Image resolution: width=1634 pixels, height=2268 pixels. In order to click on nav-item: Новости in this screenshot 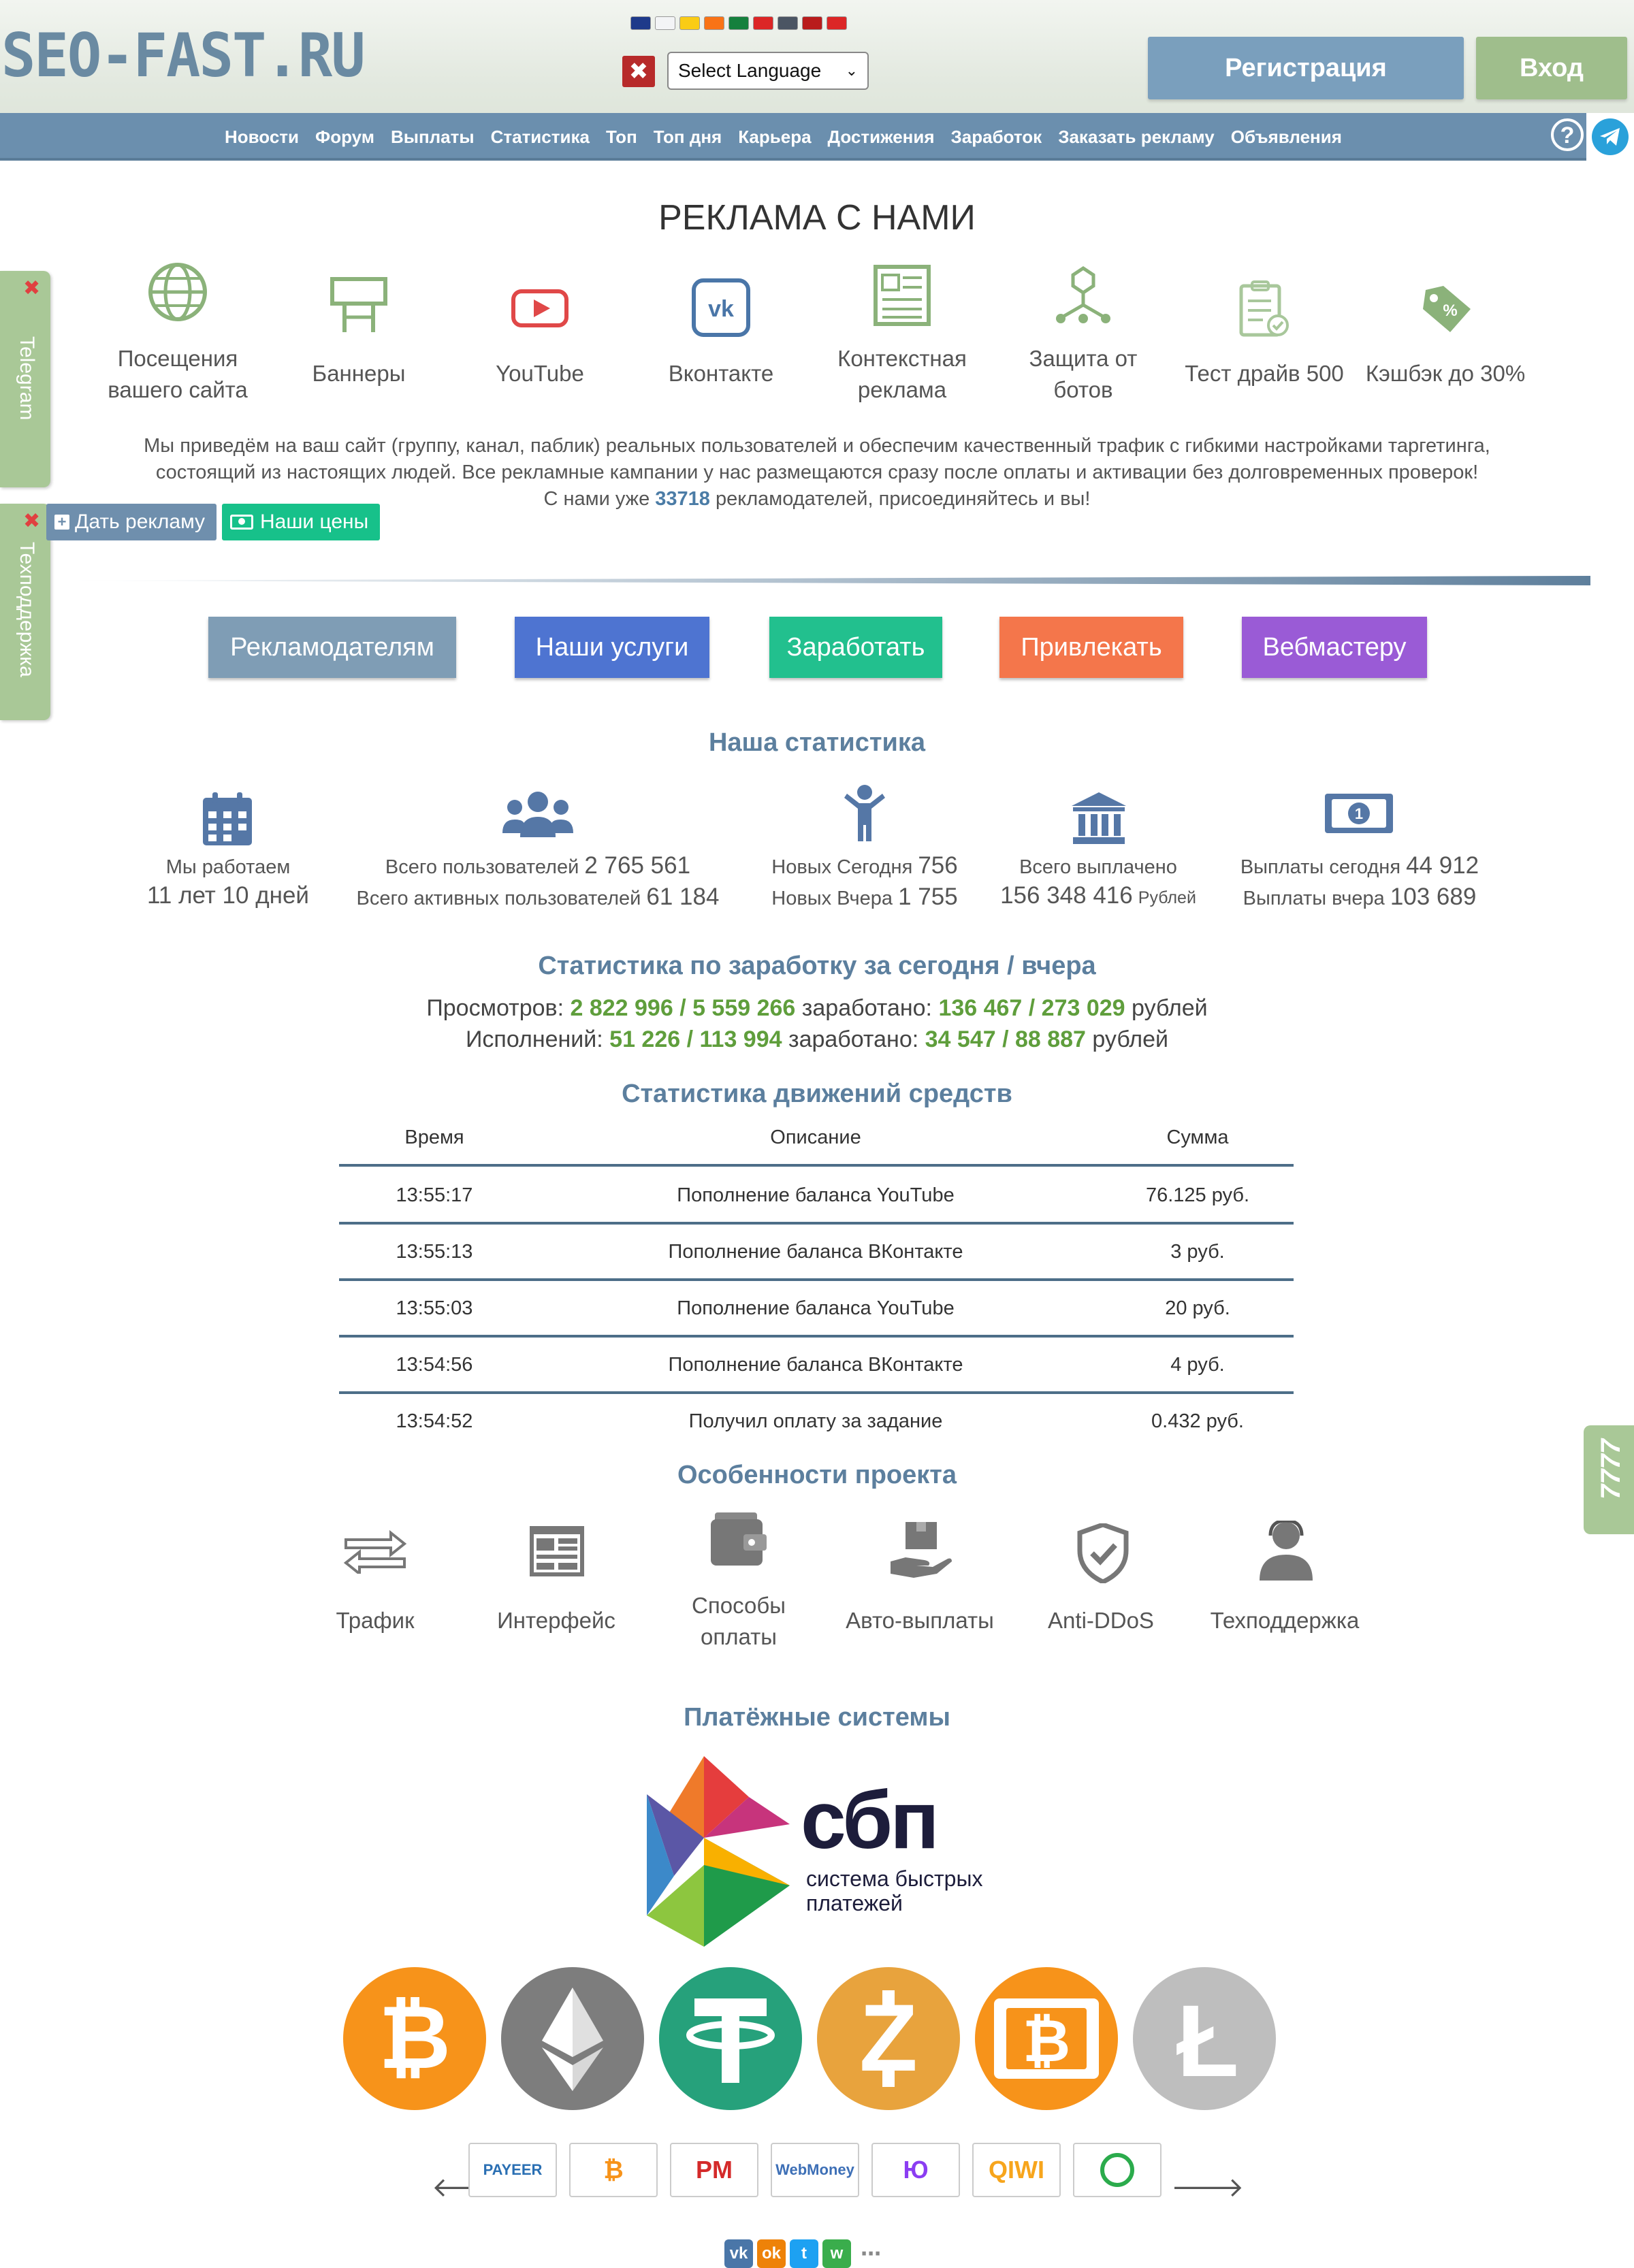, I will do `click(262, 137)`.